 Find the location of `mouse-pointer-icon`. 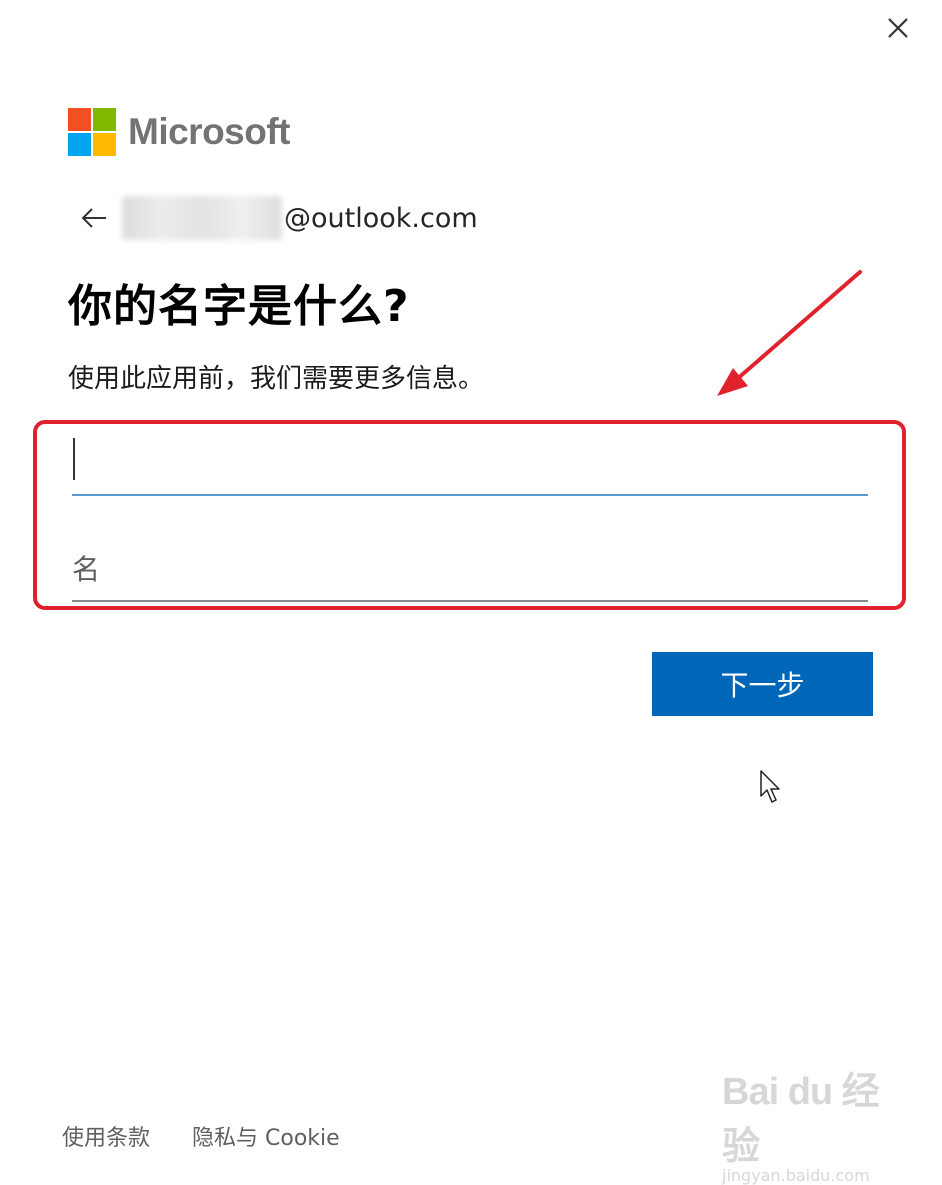

mouse-pointer-icon is located at coordinates (770, 786).